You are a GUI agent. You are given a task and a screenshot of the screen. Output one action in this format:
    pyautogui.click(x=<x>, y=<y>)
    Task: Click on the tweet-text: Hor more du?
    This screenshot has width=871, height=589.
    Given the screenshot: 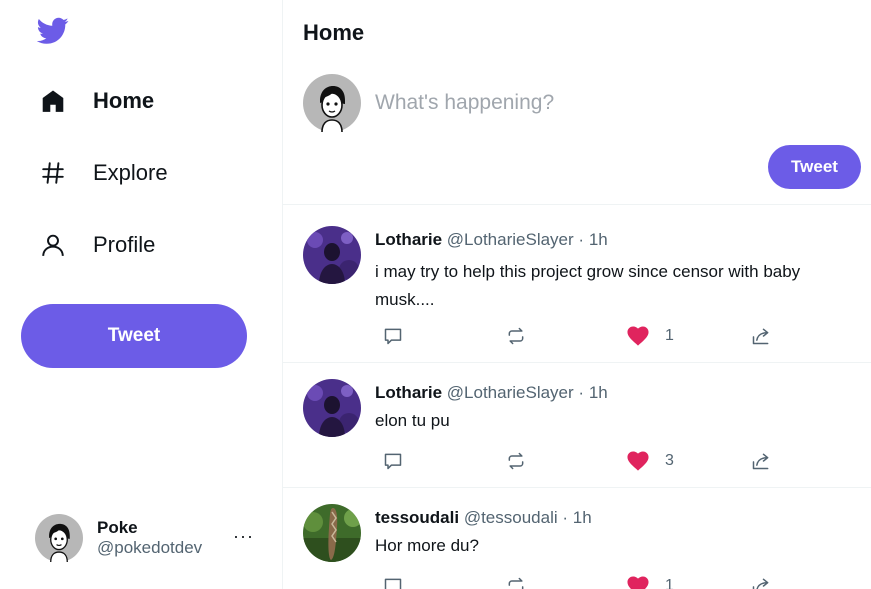 What is the action you would take?
    pyautogui.click(x=427, y=545)
    